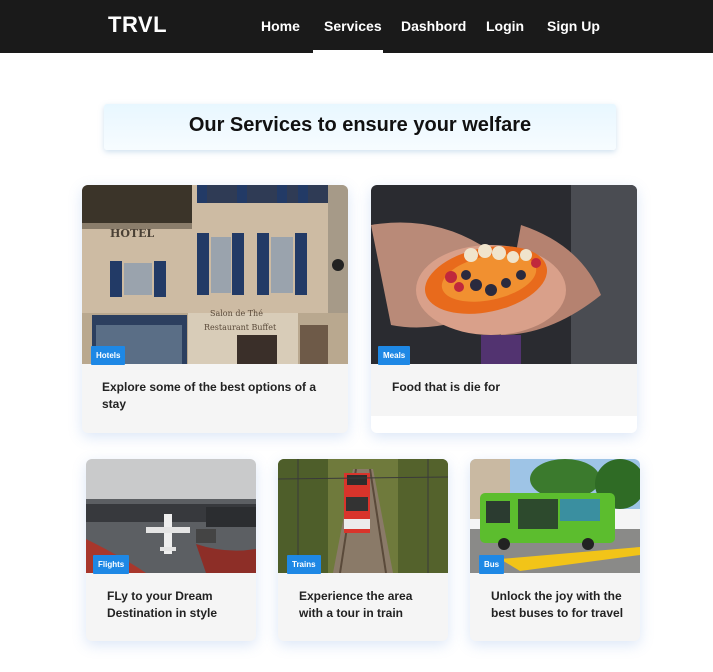  I want to click on hotel-image: HOTEL Salon de Thé Restaurant Buffet, so click(215, 274).